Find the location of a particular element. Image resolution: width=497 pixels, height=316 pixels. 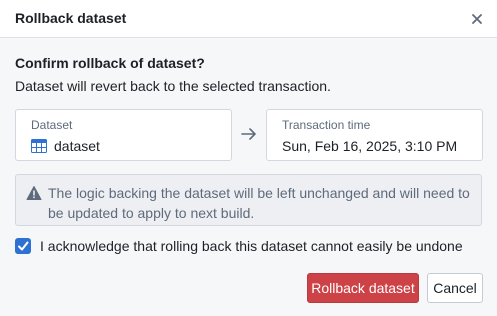

transaction-time: Sun, Feb 16, 2025, 3:10 PM is located at coordinates (370, 146).